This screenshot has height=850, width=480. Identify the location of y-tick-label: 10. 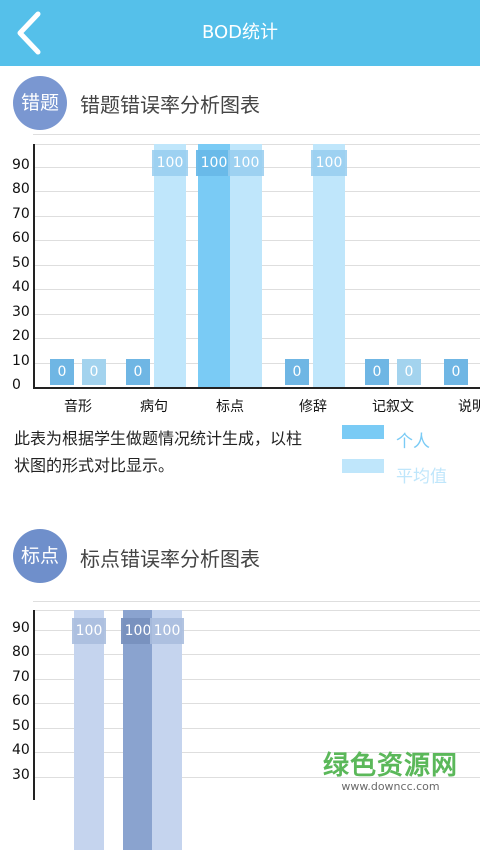
(21, 360).